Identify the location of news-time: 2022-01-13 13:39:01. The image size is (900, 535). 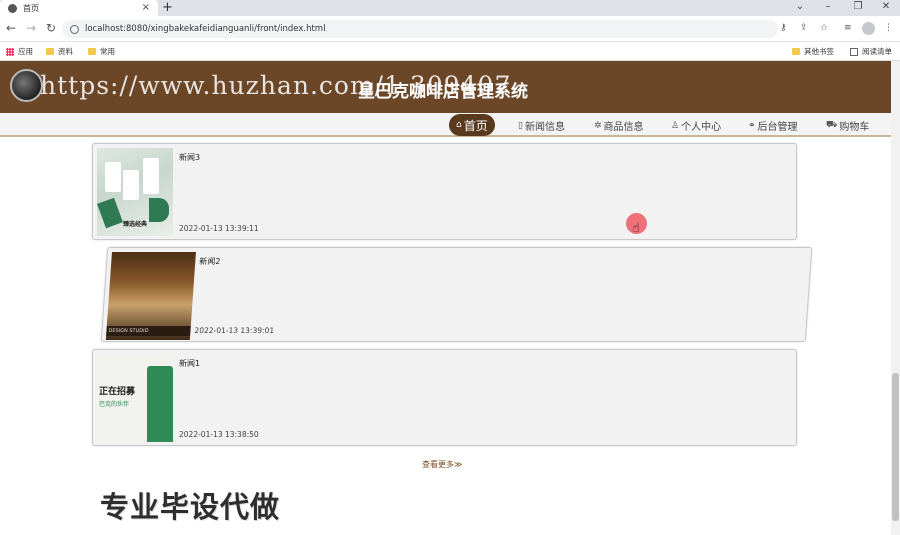
(234, 330).